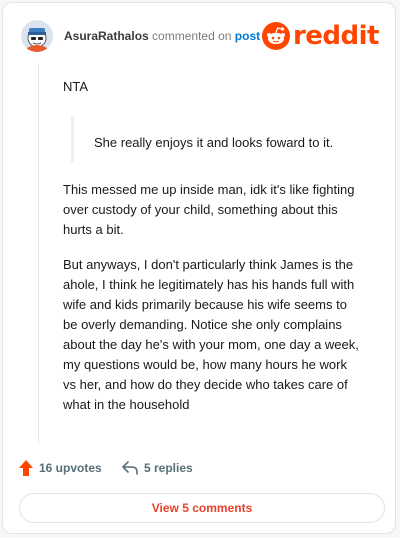  I want to click on reply-arrow-icon, so click(130, 468).